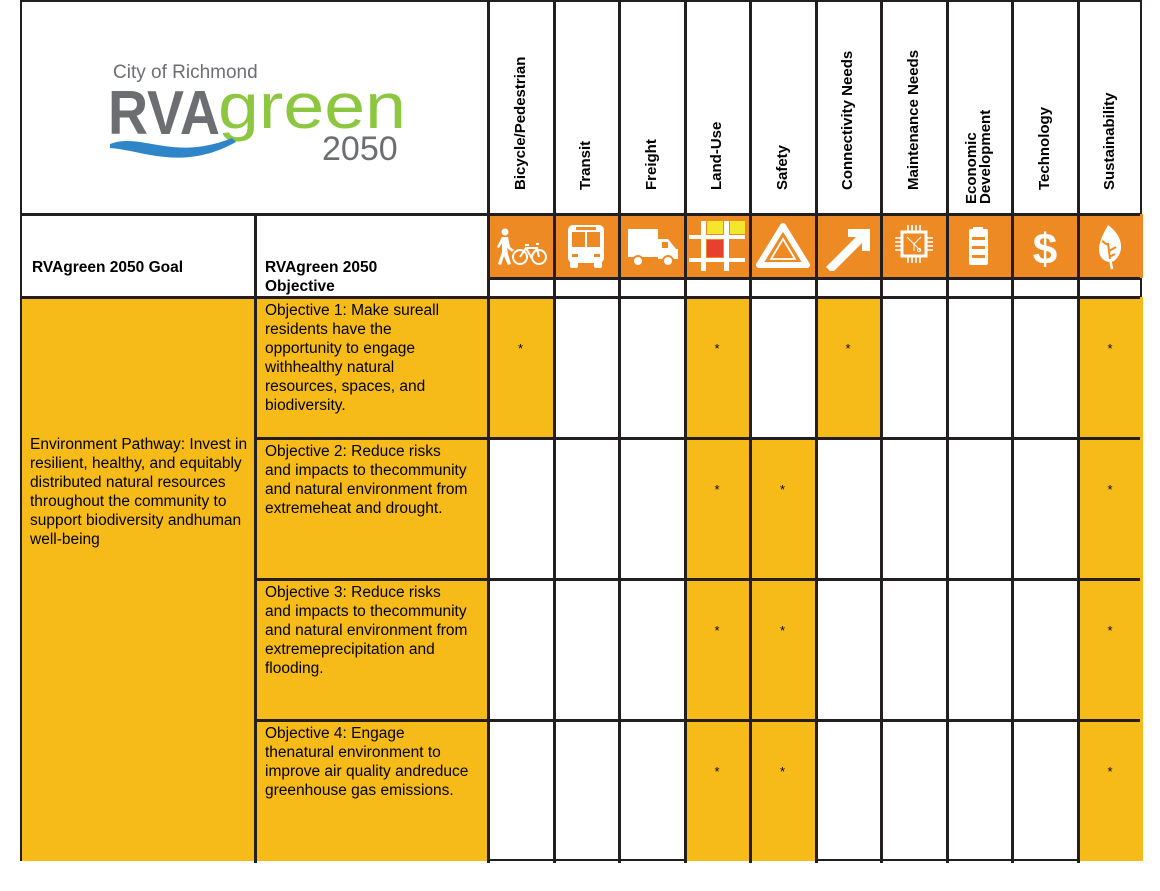 This screenshot has height=891, width=1160. What do you see at coordinates (321, 277) in the screenshot?
I see `objective-column-header: RVAgreen 2050 Objective` at bounding box center [321, 277].